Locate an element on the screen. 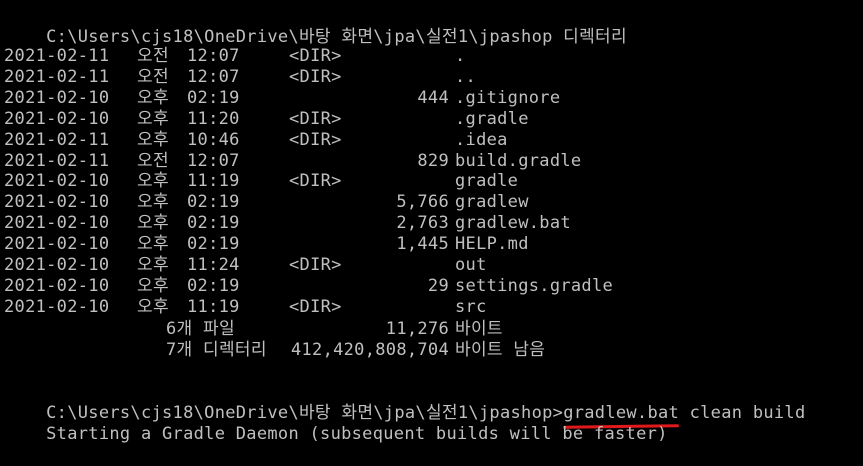 This screenshot has height=466, width=863. files-count: 6개 파일 is located at coordinates (200, 329).